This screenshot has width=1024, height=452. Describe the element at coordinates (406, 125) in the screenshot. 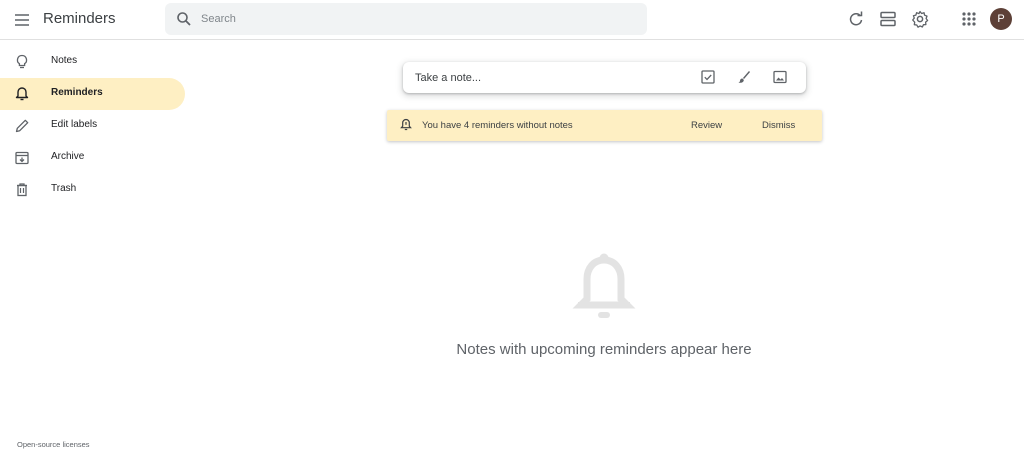

I see `bell-alert-icon` at that location.